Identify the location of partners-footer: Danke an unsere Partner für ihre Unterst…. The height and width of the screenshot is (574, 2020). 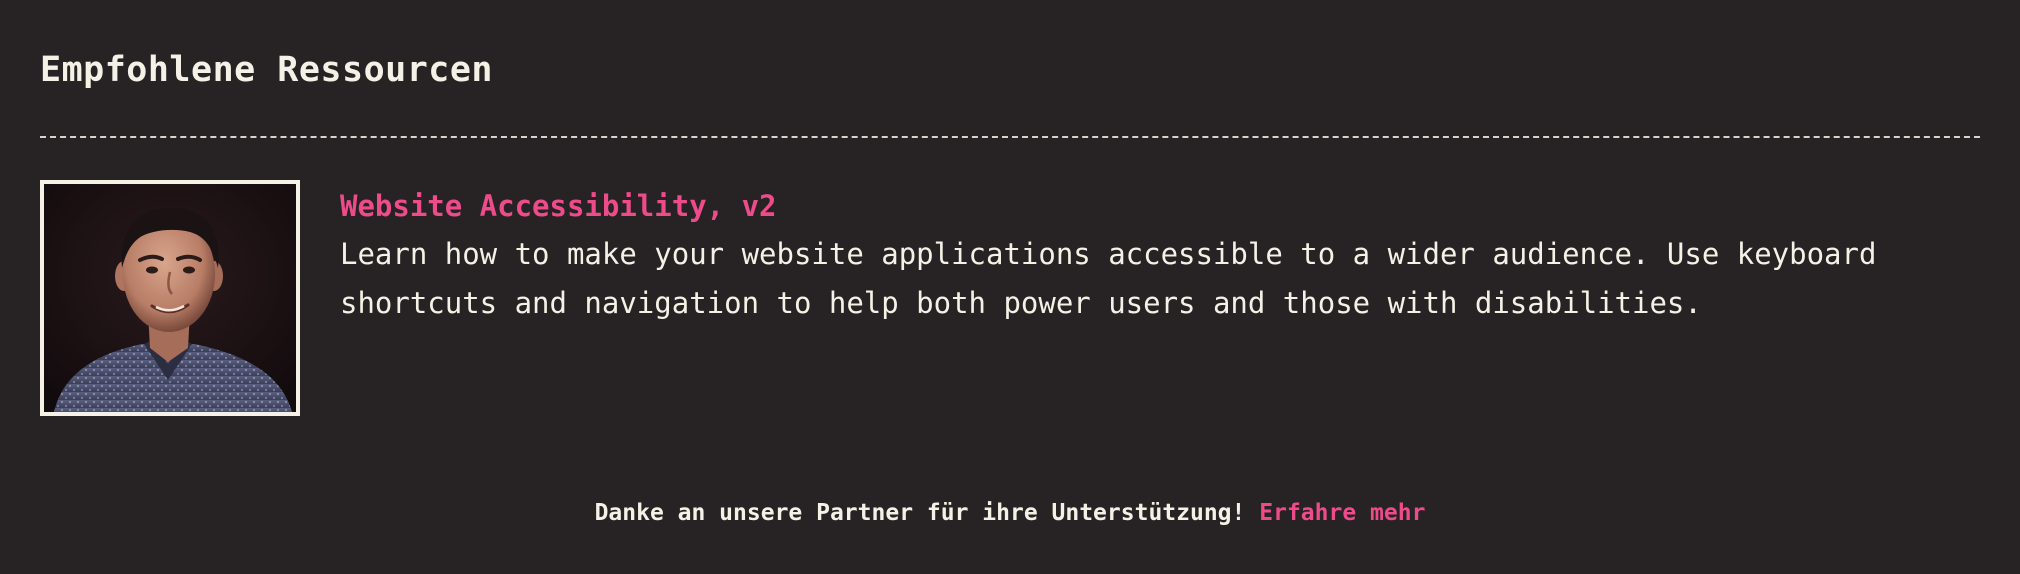
(1010, 513).